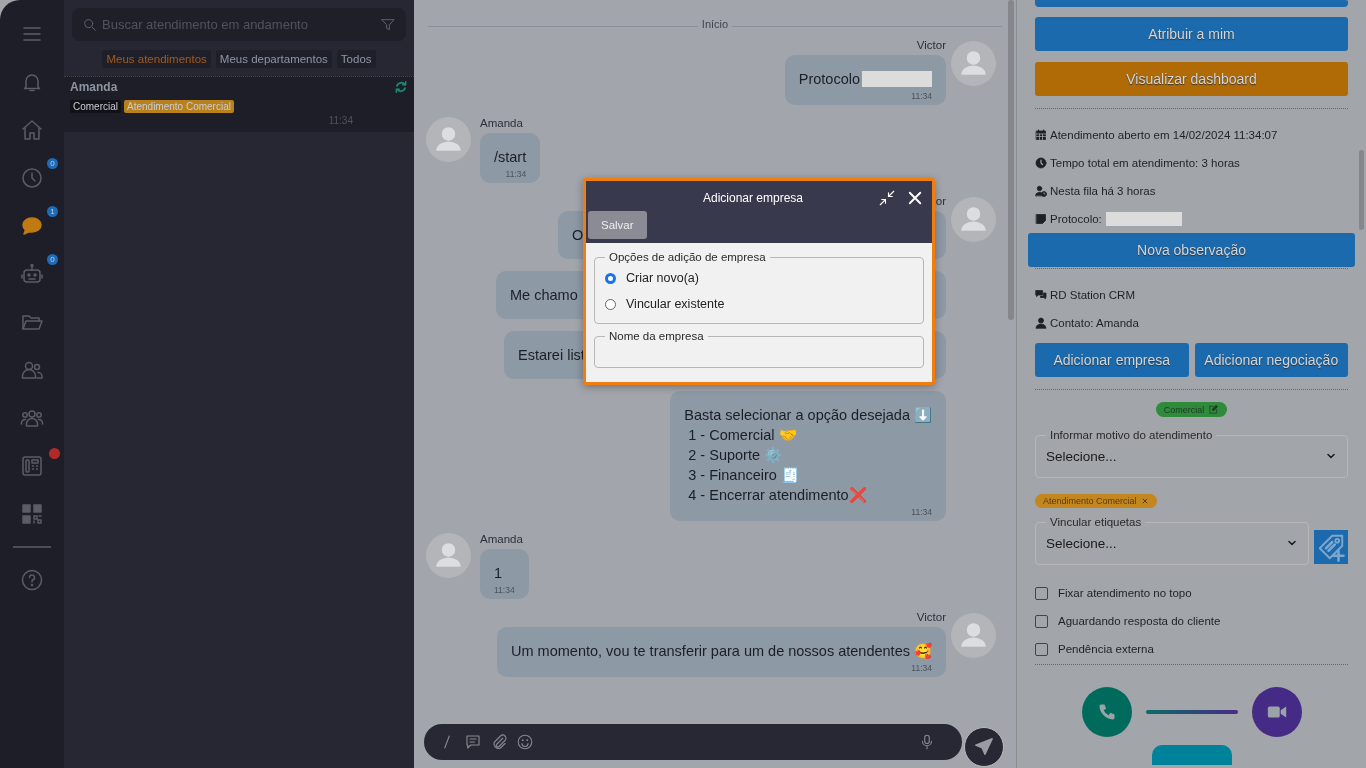 The image size is (1366, 768). Describe the element at coordinates (1103, 191) in the screenshot. I see `info-text: Nesta fila há 3 horas` at that location.